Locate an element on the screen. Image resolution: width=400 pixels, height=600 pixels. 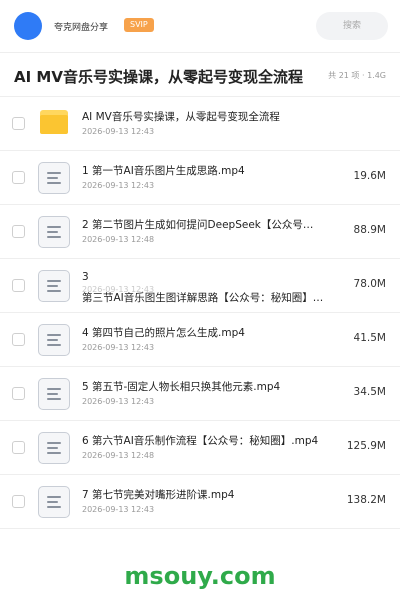
file-name: 6 第六节AI音乐制作流程【公众号：秘知圈】.mp4 is located at coordinates (200, 441).